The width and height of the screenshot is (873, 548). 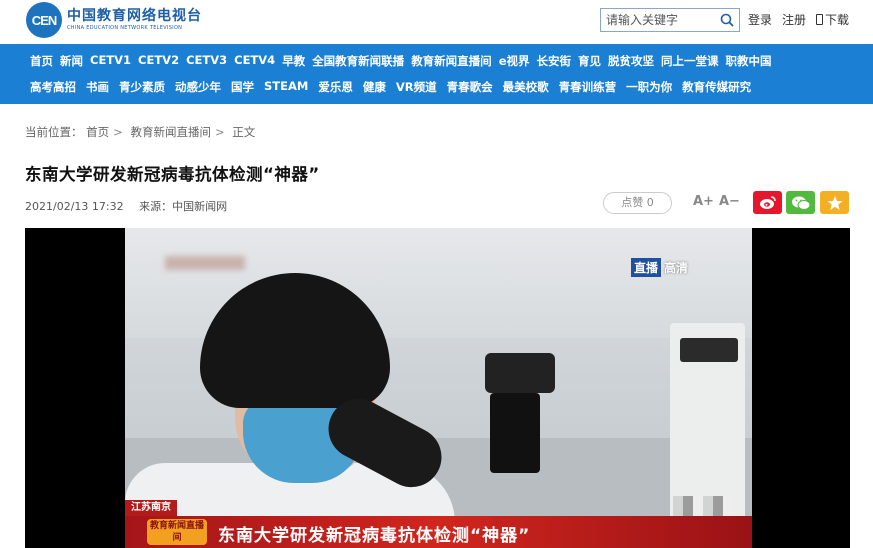 I want to click on nav-item: 育见, so click(x=589, y=61).